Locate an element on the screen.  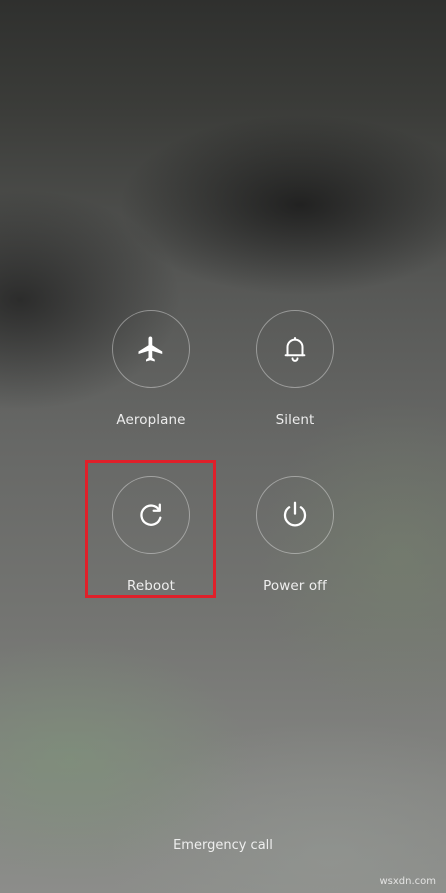
silent-button is located at coordinates (295, 349).